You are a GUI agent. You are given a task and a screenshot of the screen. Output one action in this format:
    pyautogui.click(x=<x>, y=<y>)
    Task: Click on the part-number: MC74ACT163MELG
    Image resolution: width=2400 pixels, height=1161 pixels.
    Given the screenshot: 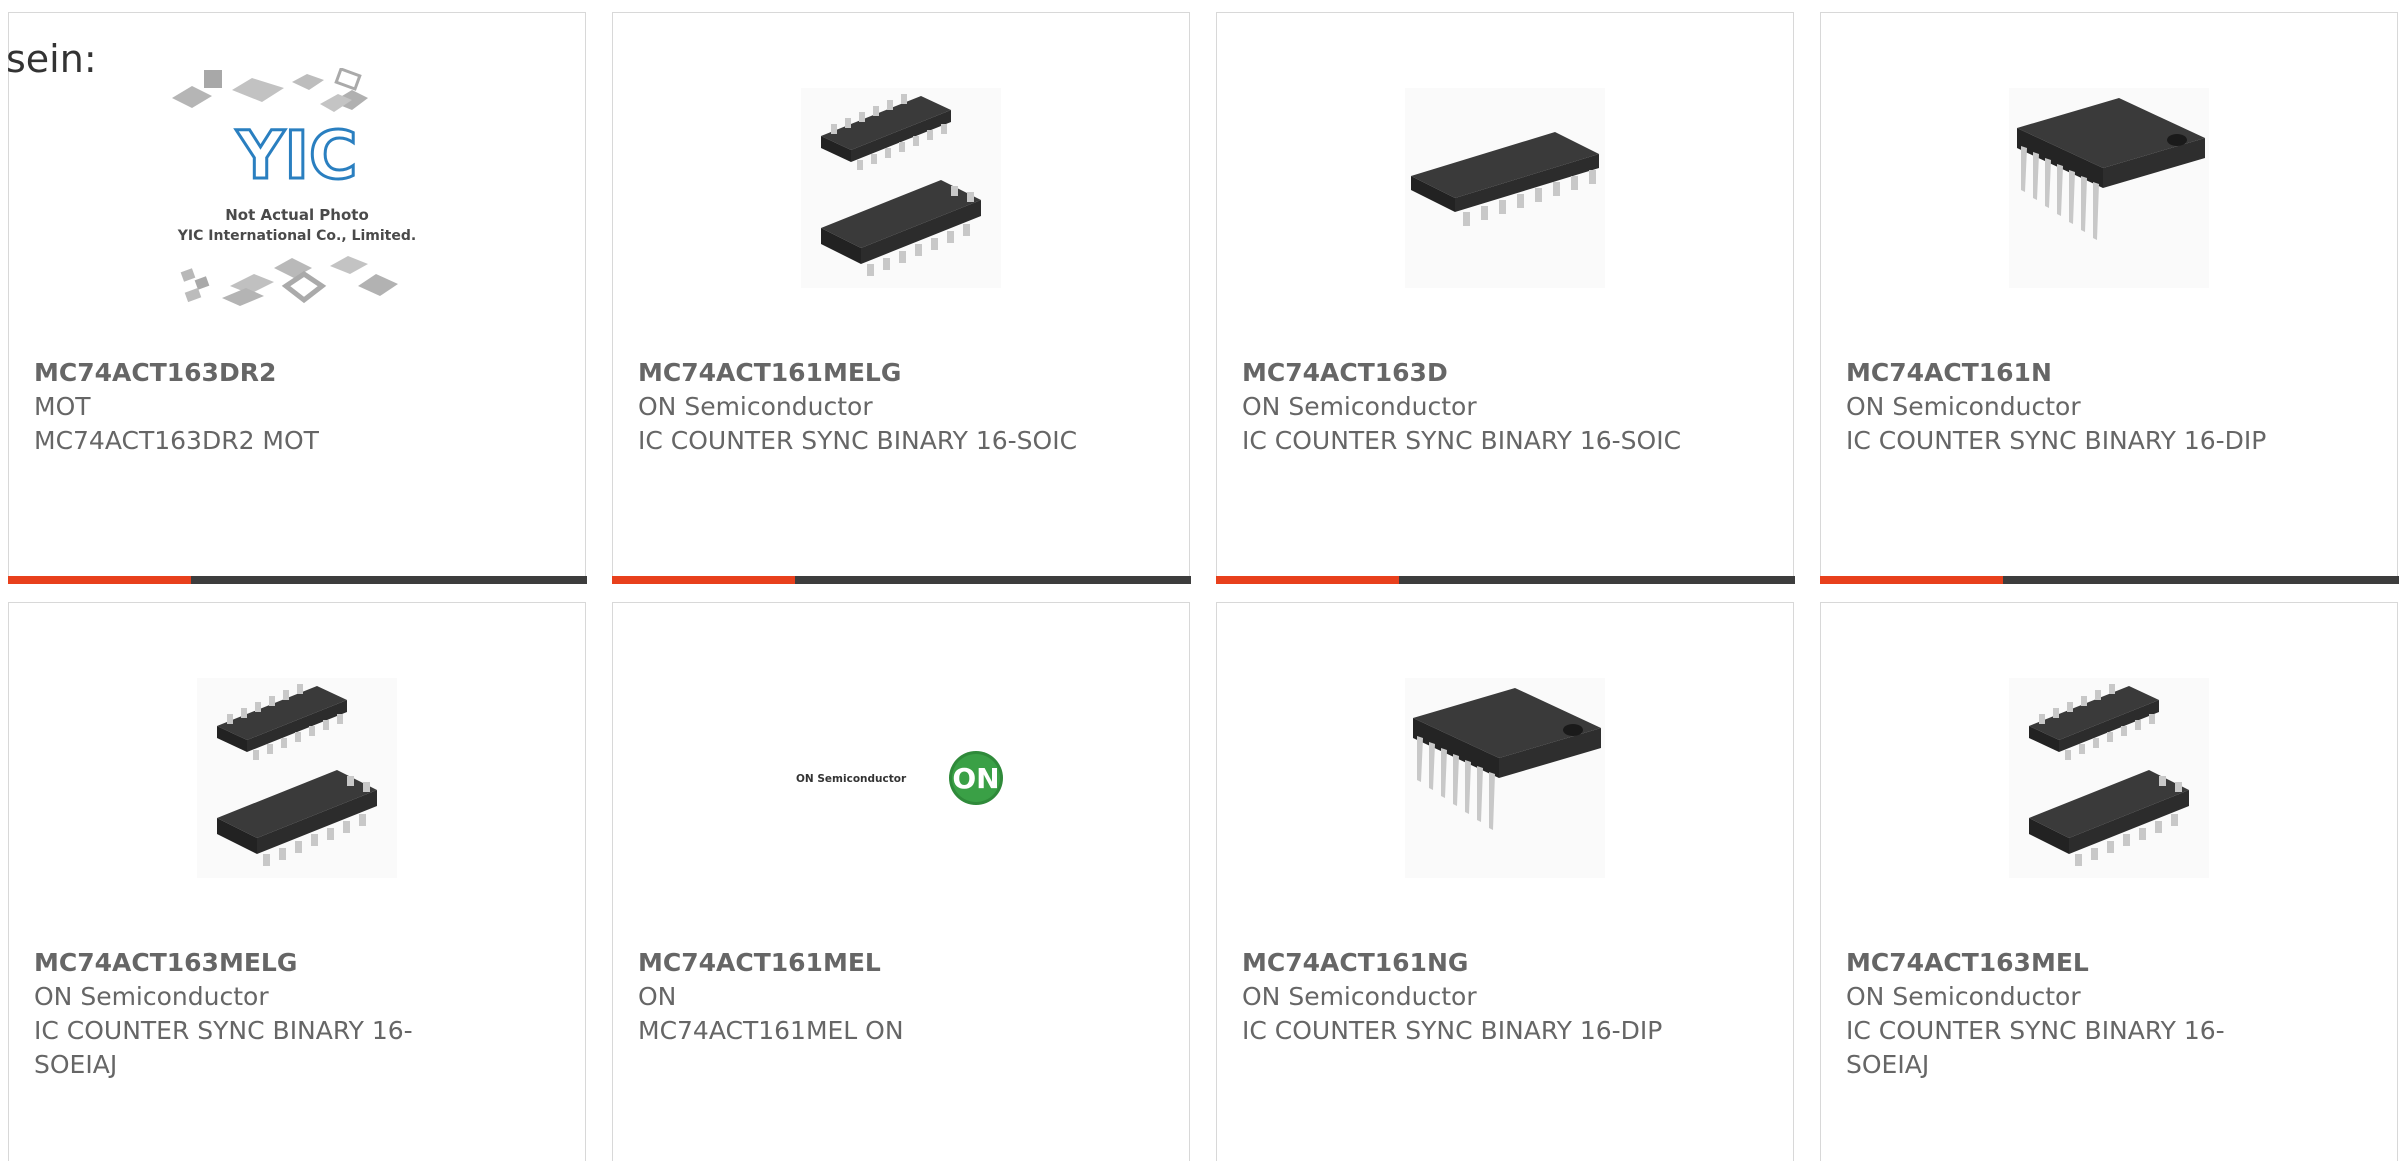 What is the action you would take?
    pyautogui.click(x=254, y=963)
    